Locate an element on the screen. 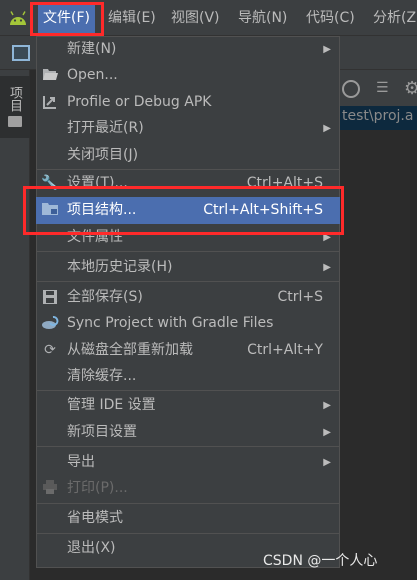  menu-item-close-project: 关闭项目(J) is located at coordinates (188, 155).